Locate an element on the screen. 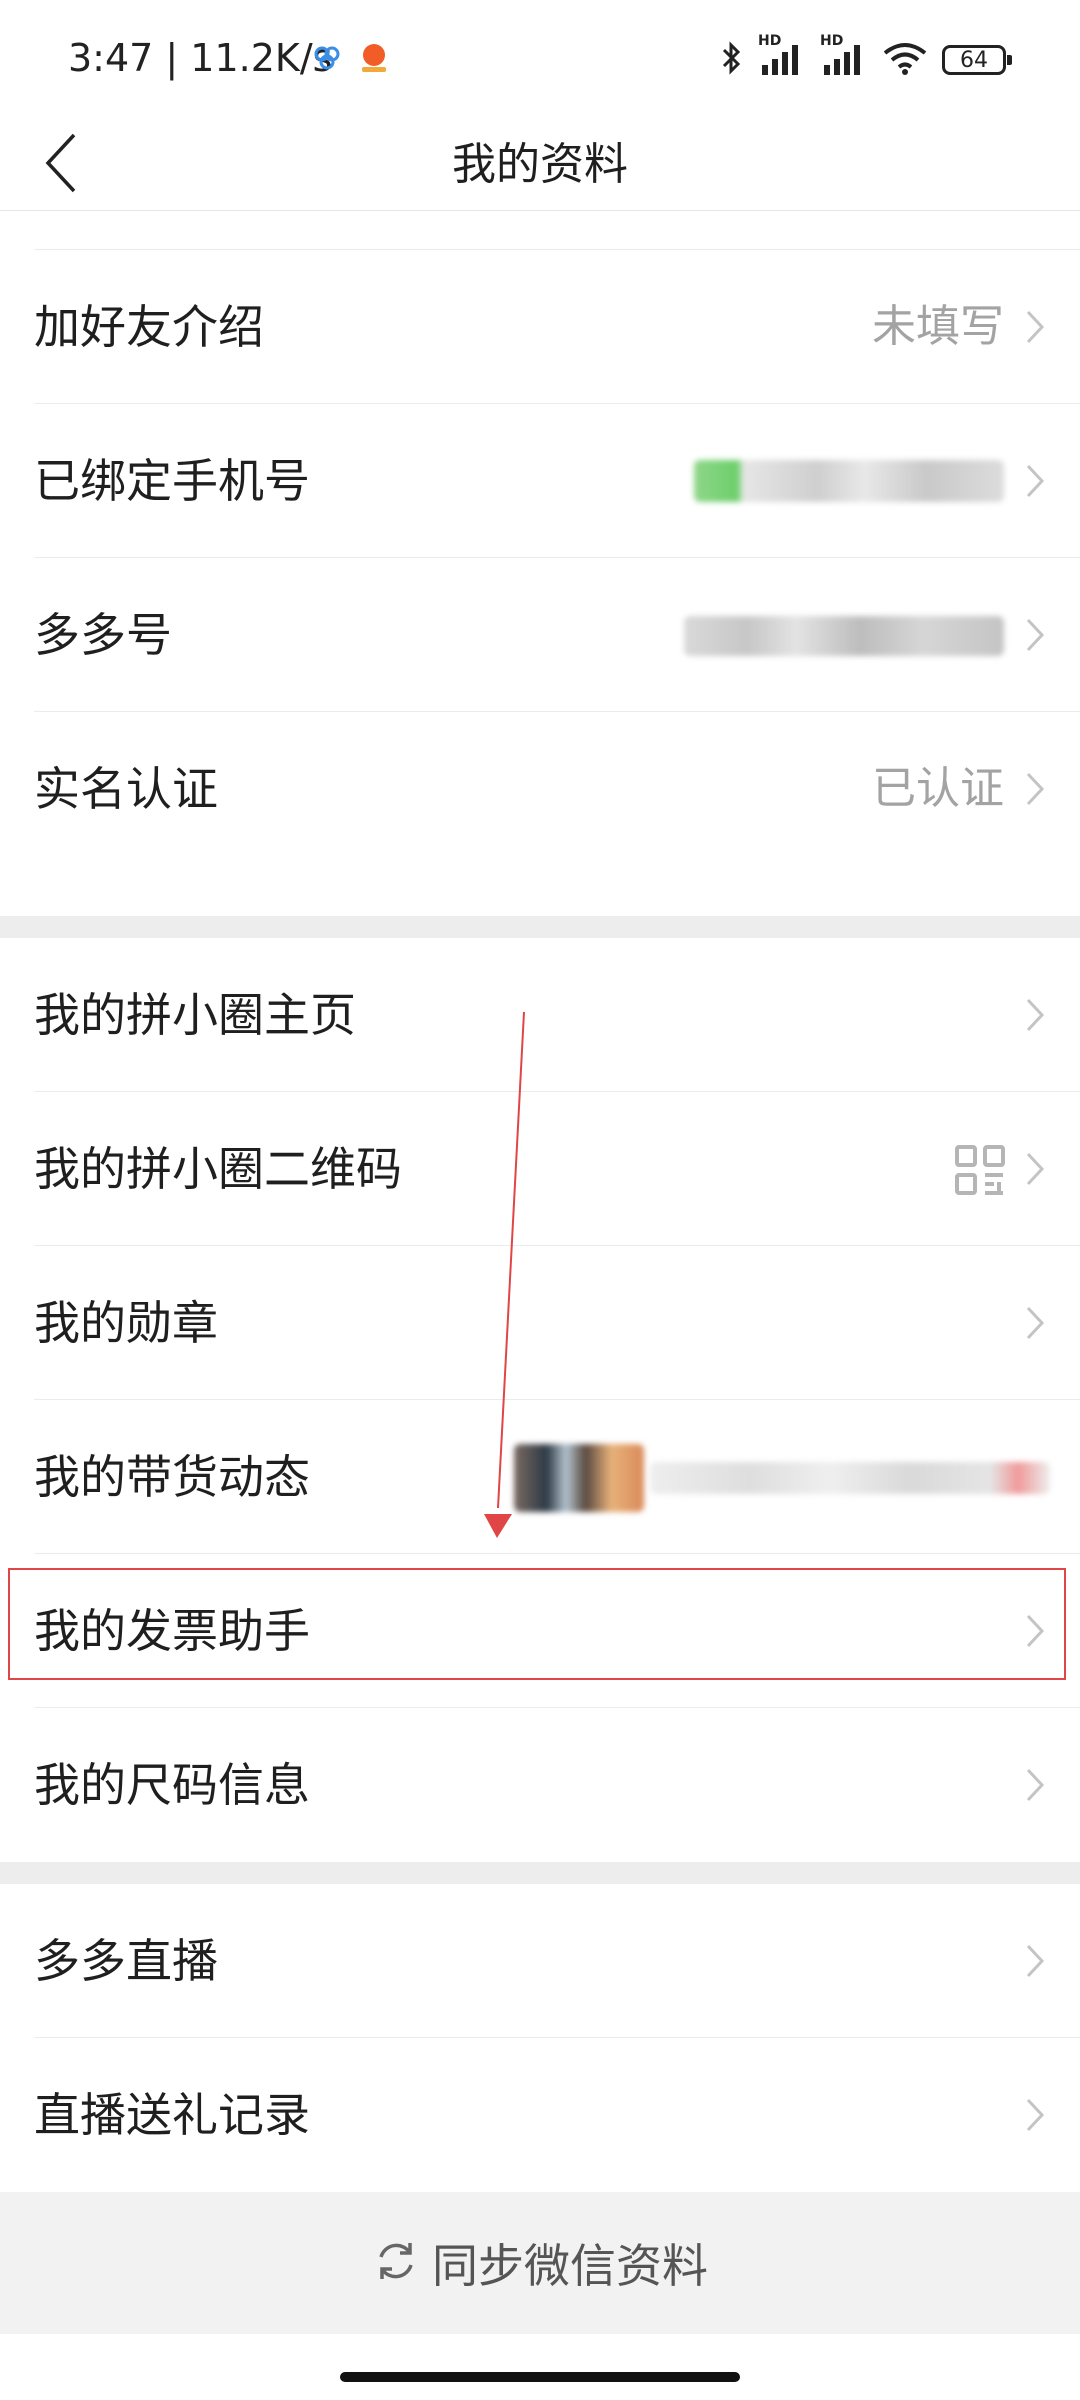 The image size is (1080, 2400). item-label: 我的尺码信息 is located at coordinates (172, 1785).